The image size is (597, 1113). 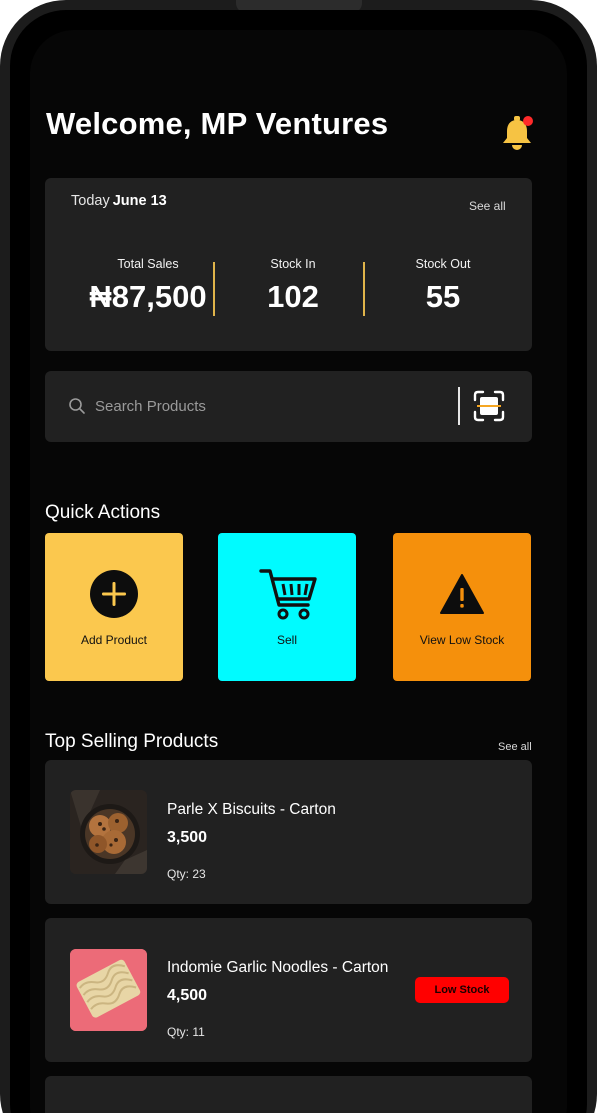 What do you see at coordinates (186, 1032) in the screenshot?
I see `product-quantity: Qty: 11` at bounding box center [186, 1032].